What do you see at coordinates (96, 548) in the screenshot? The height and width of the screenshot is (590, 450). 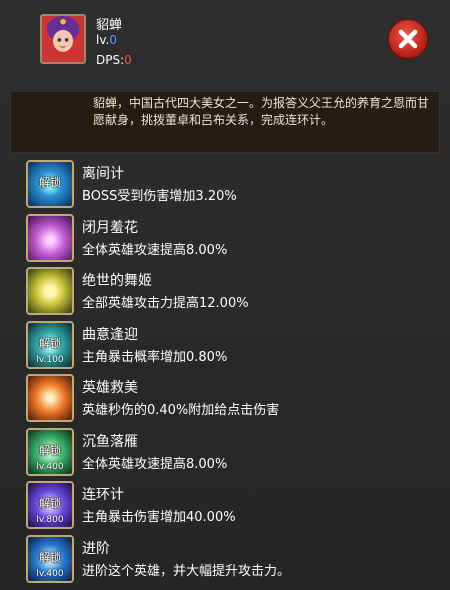 I see `skill-title: 进阶` at bounding box center [96, 548].